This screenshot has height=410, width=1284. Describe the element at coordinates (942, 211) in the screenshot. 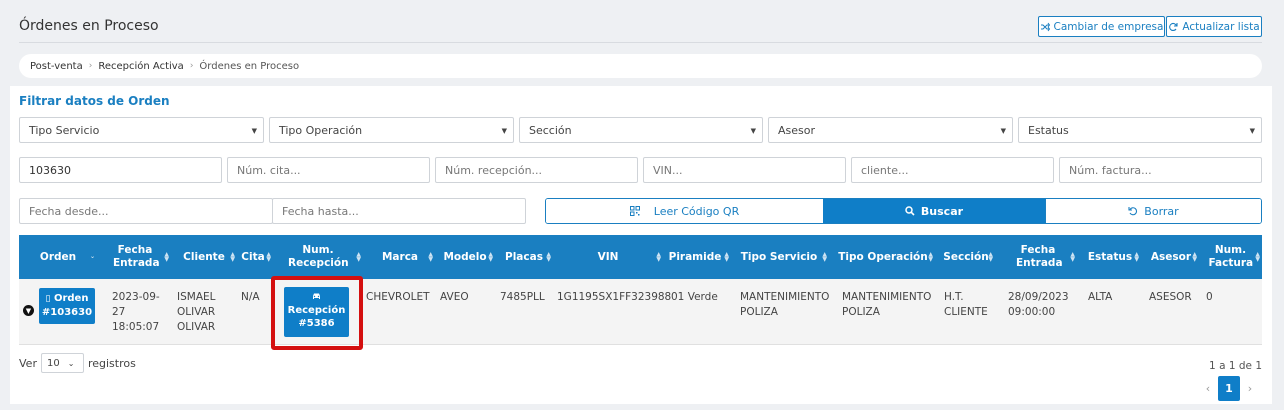

I see `search-label: Buscar` at that location.